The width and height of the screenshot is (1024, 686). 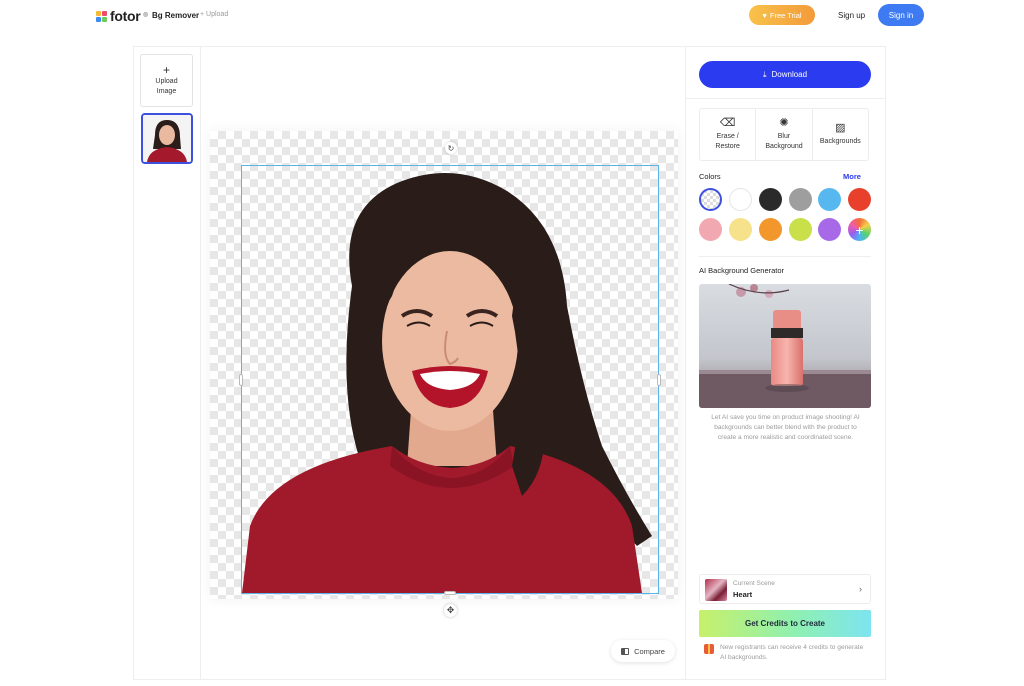 I want to click on fotor-logo: fotor ®, so click(x=122, y=16).